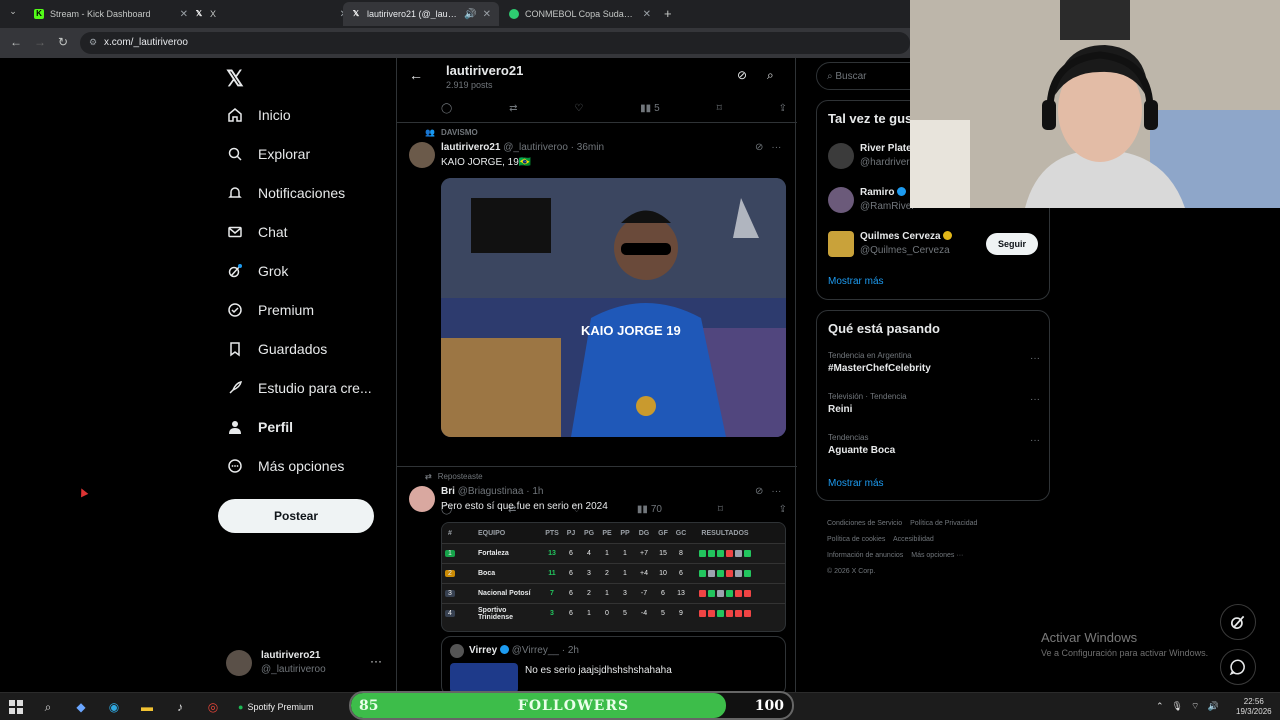 The image size is (1280, 720). I want to click on browser-tab-conmebol: CONMEBOL Copa Sudamericana ✕, so click(580, 14).